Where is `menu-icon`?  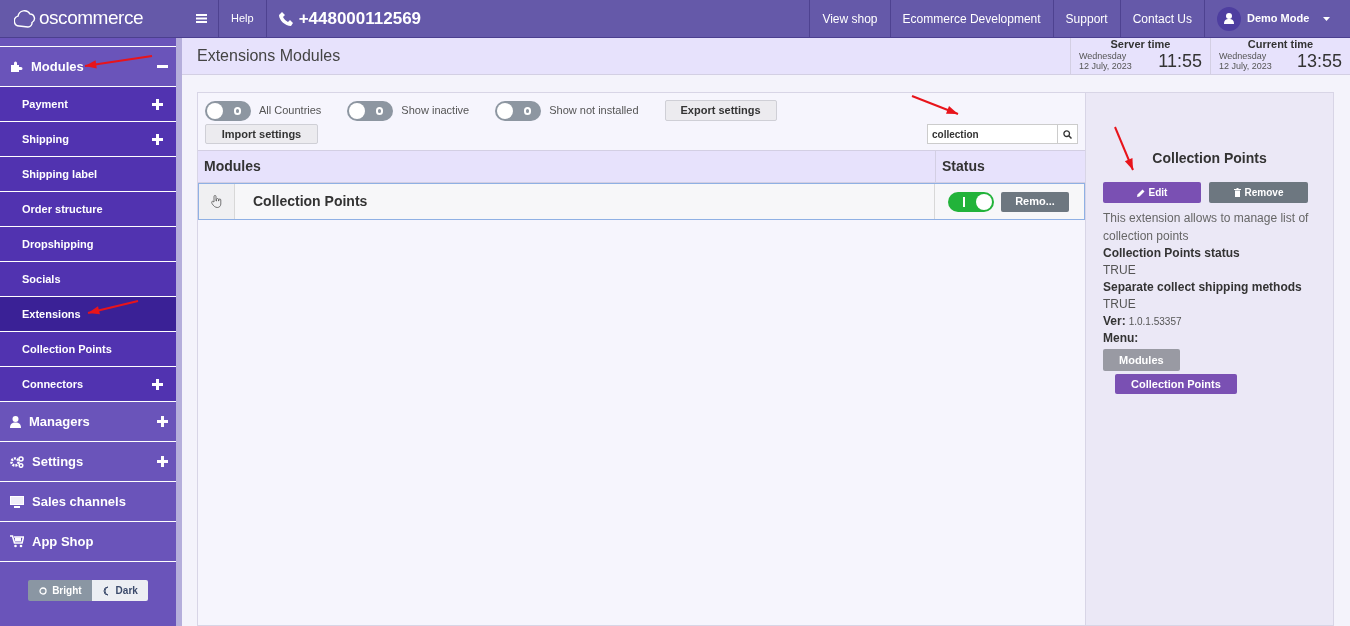 menu-icon is located at coordinates (201, 18).